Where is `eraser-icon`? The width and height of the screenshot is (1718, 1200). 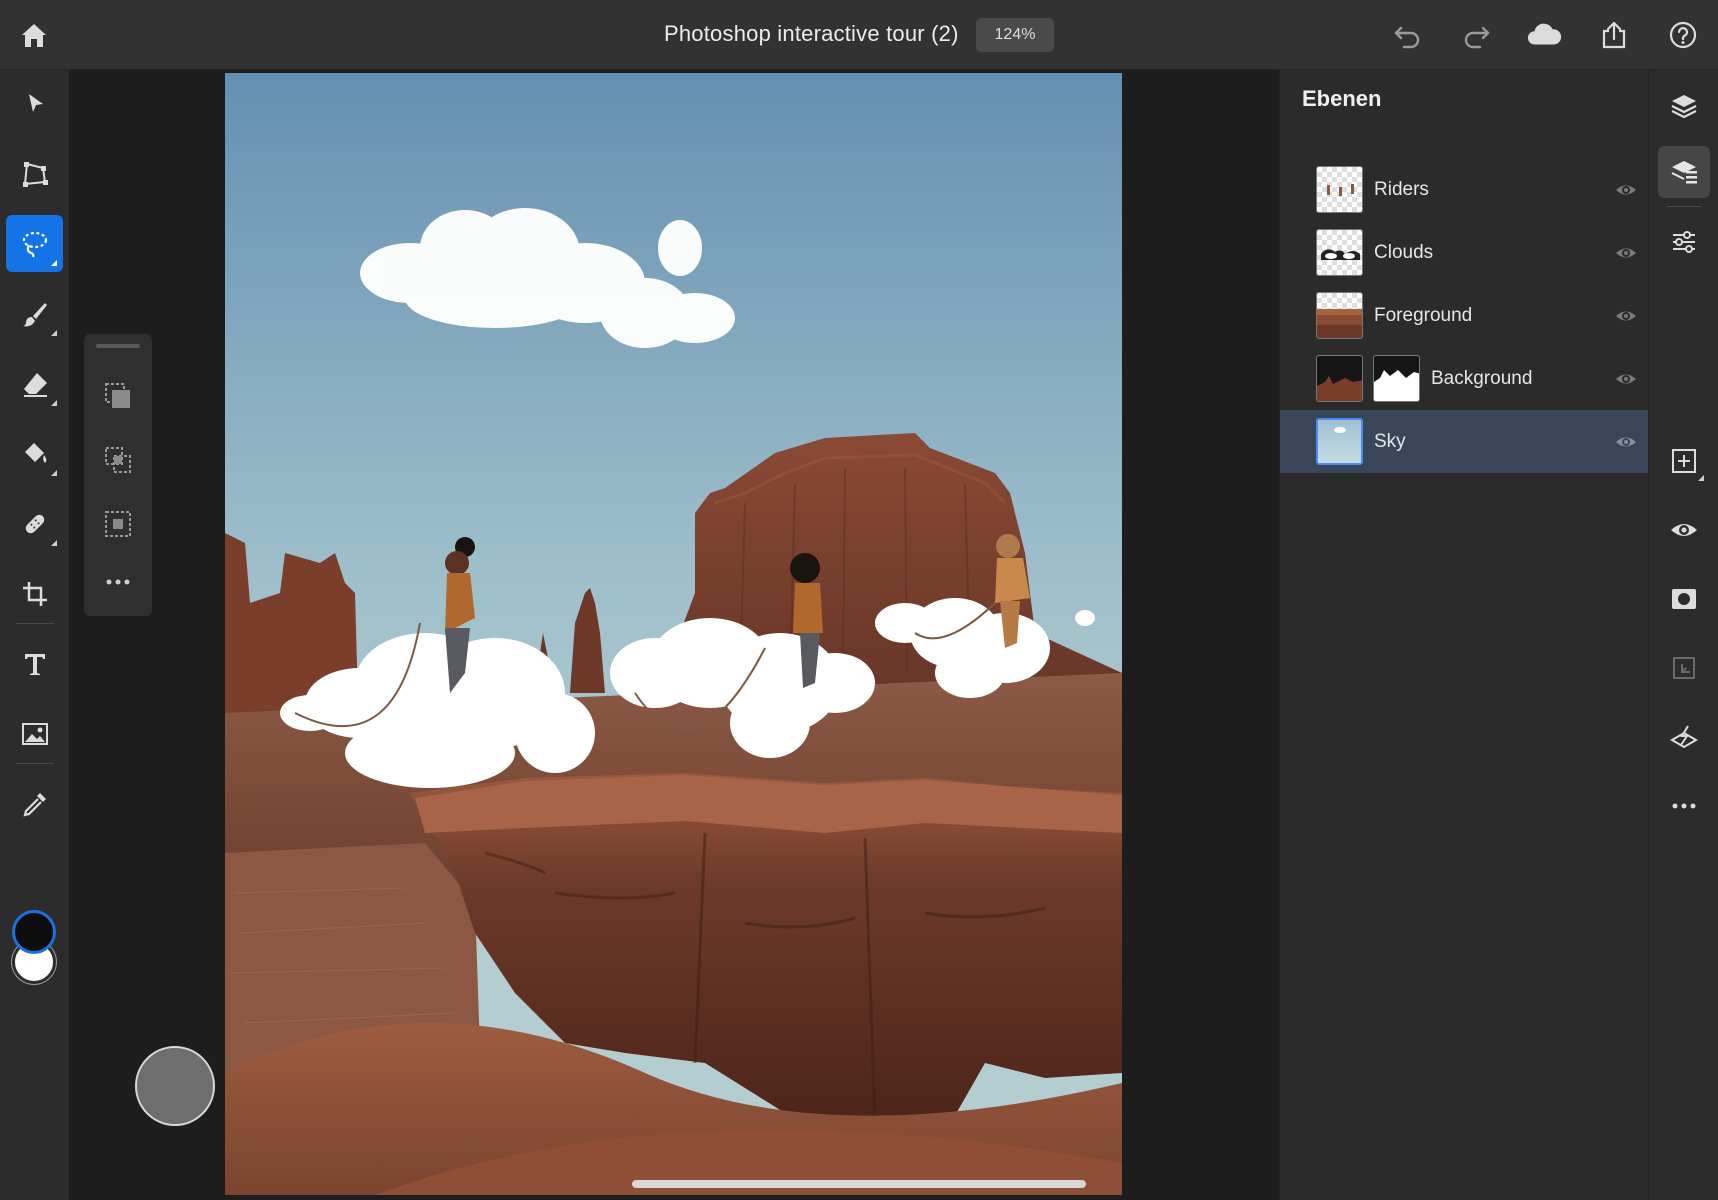 eraser-icon is located at coordinates (35, 384).